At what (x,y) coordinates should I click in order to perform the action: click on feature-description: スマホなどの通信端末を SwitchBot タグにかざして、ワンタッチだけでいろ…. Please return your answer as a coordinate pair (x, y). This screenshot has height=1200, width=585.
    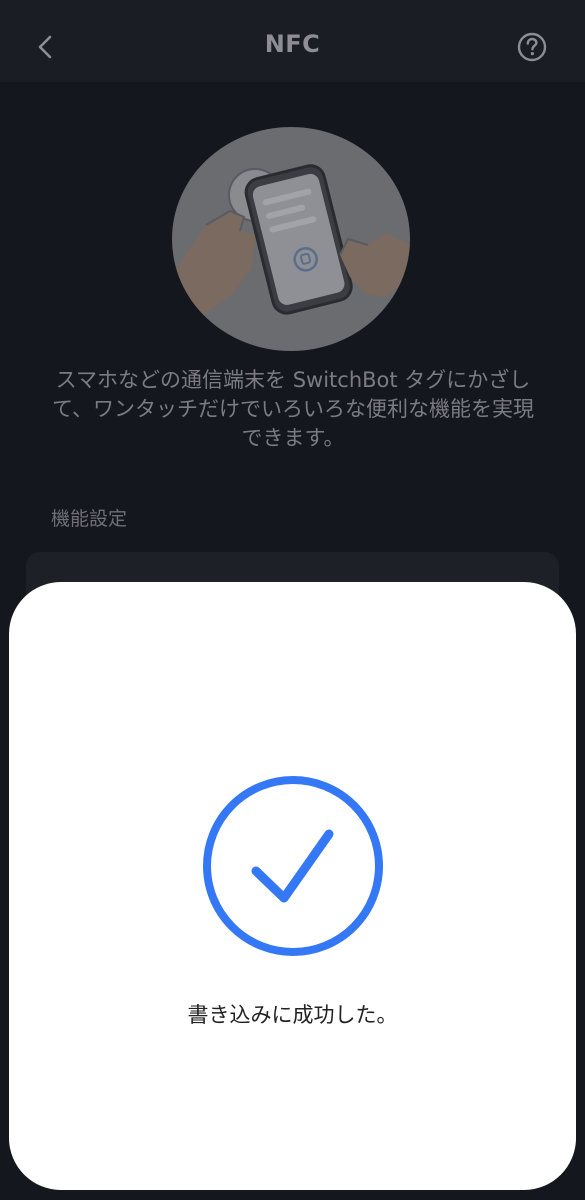
    Looking at the image, I should click on (293, 409).